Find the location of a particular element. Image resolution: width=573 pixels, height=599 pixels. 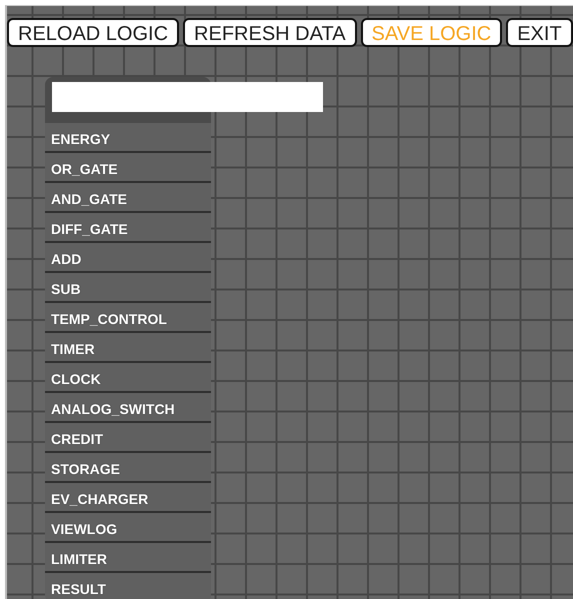

palette-item: AND_GATE is located at coordinates (128, 198).